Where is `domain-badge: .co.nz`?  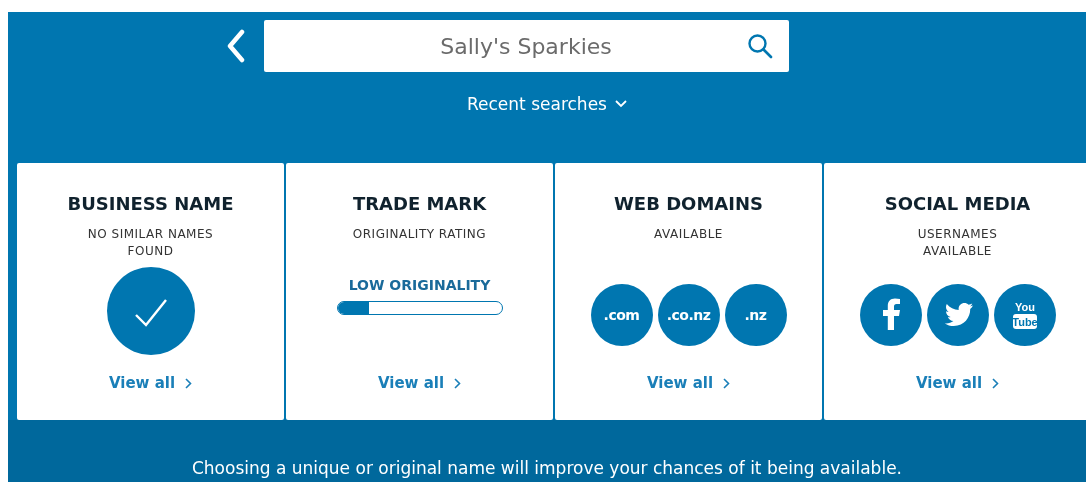 domain-badge: .co.nz is located at coordinates (688, 315).